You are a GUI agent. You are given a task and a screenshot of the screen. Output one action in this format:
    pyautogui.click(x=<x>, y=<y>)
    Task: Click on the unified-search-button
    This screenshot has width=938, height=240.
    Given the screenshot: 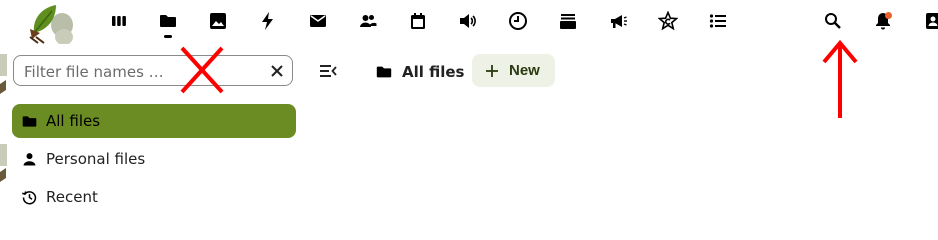 What is the action you would take?
    pyautogui.click(x=833, y=21)
    